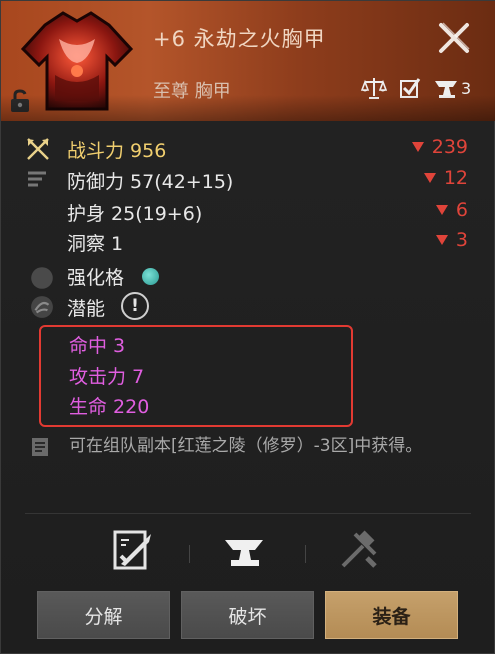 This screenshot has width=495, height=654. What do you see at coordinates (359, 550) in the screenshot?
I see `hammer-tools-icon` at bounding box center [359, 550].